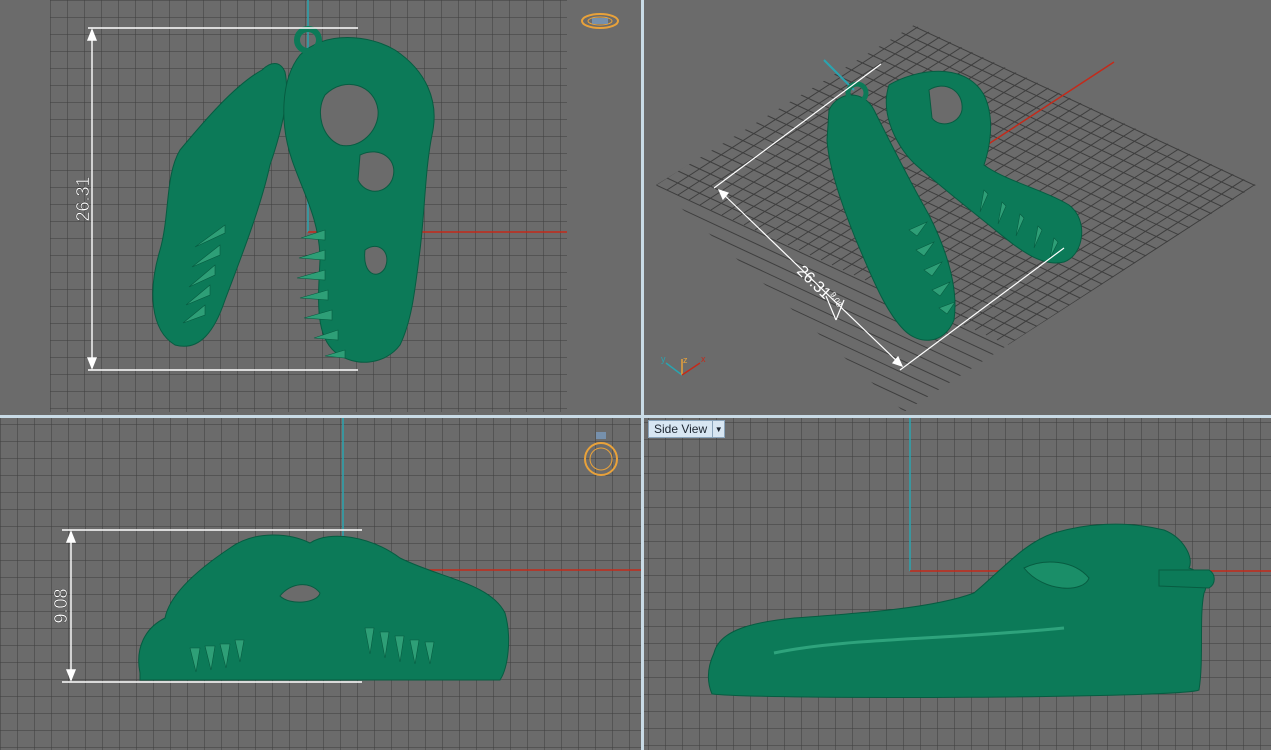  I want to click on axis-tripod-icon: y z x, so click(683, 365).